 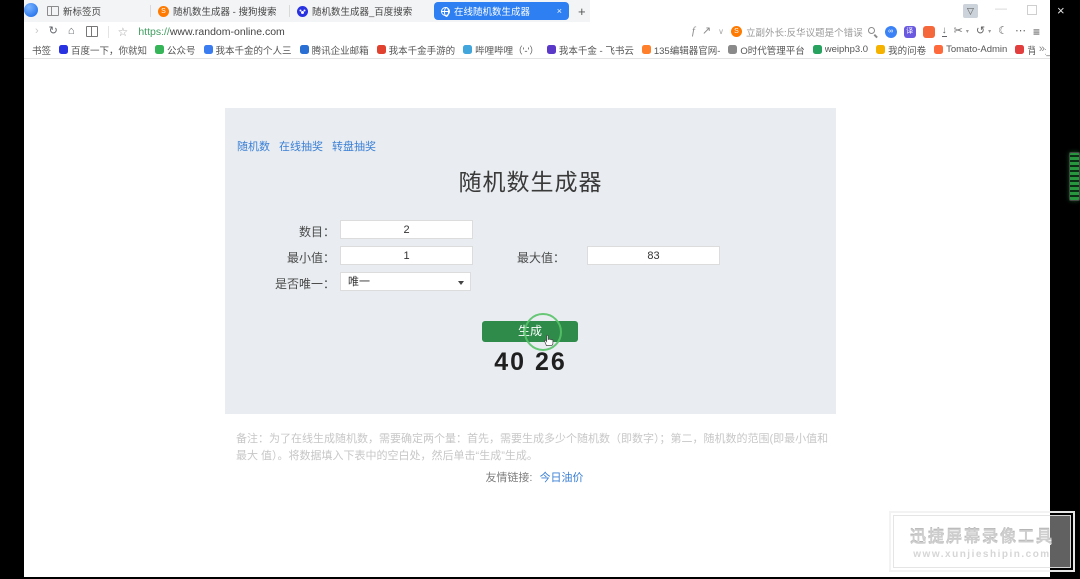 I want to click on font-reader-icon: f, so click(x=693, y=31).